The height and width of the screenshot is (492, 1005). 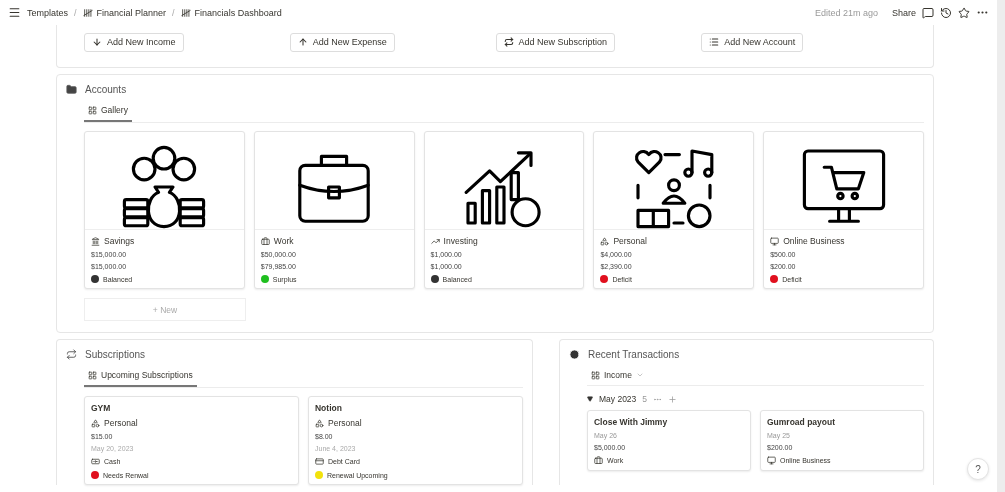 What do you see at coordinates (460, 241) in the screenshot?
I see `account-name: Investing` at bounding box center [460, 241].